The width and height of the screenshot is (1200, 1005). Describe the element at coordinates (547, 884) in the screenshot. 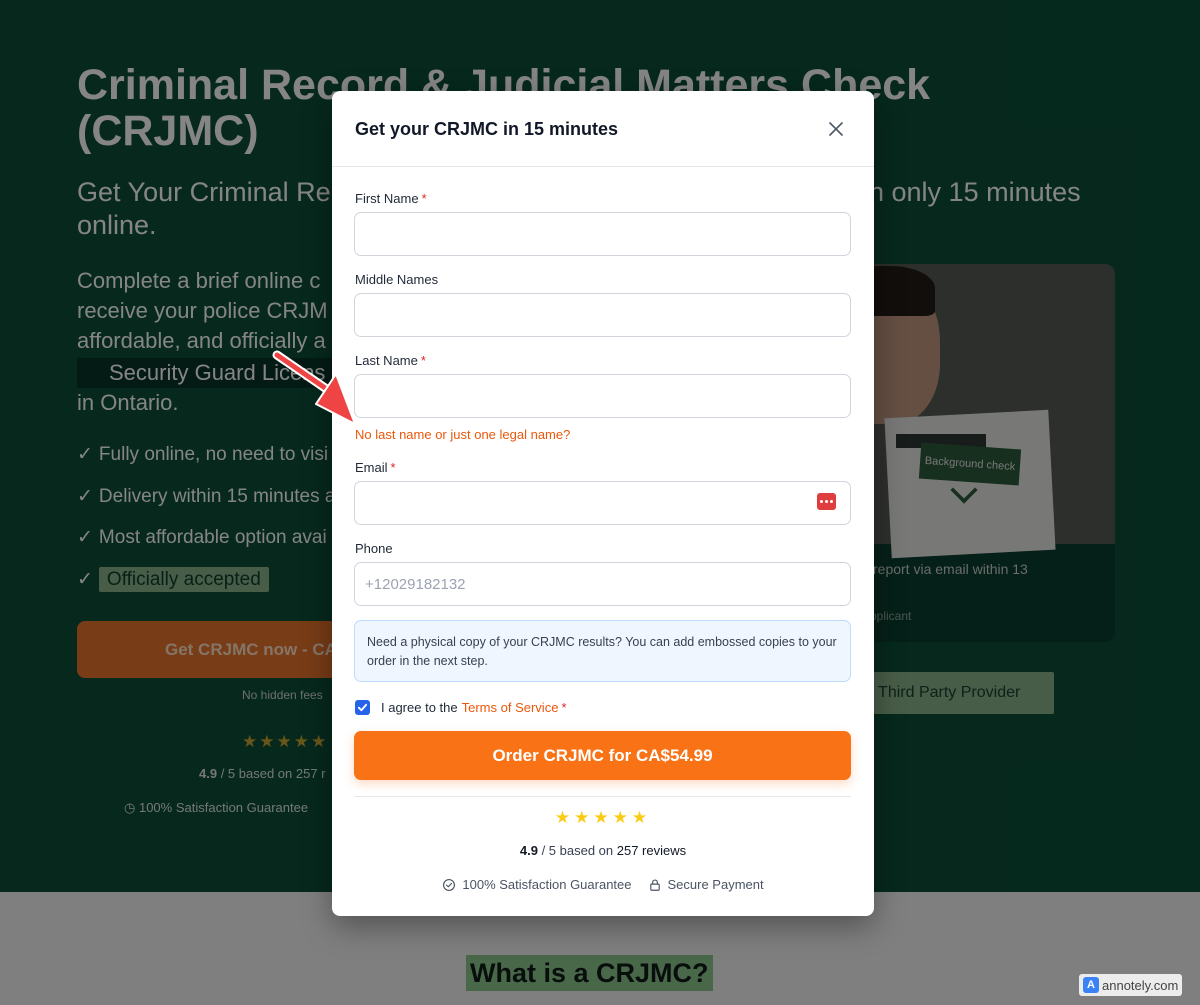

I see `guarantee-text: 100% Satisfaction Guarantee` at that location.